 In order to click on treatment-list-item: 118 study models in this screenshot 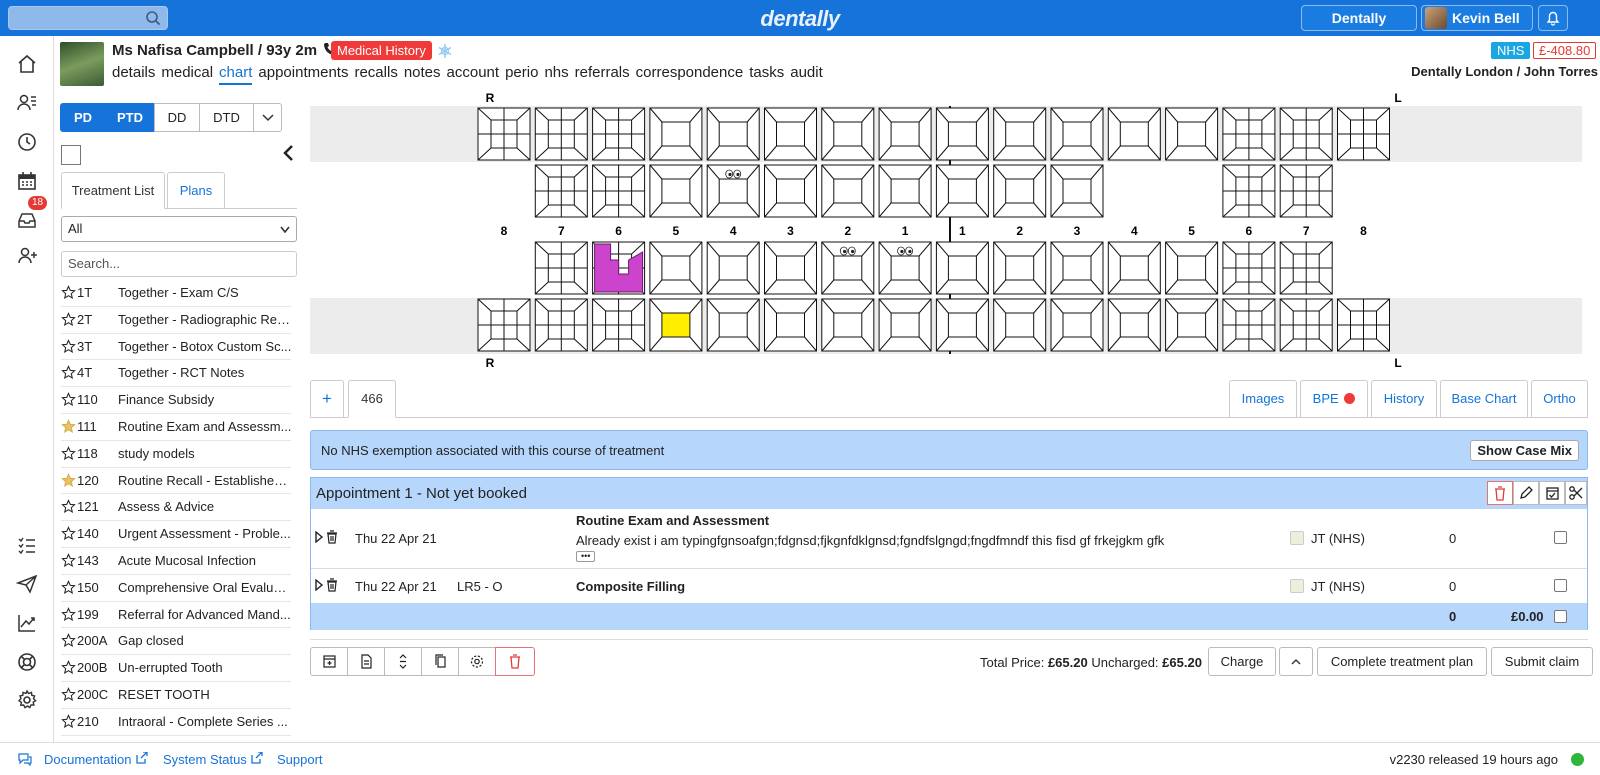, I will do `click(176, 454)`.